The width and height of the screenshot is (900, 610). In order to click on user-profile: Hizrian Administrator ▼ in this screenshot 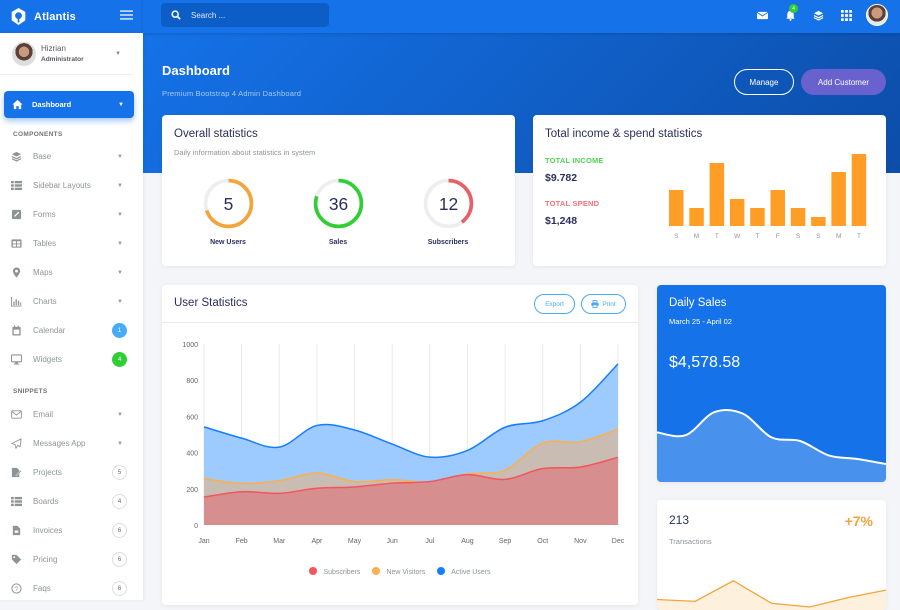, I will do `click(66, 54)`.